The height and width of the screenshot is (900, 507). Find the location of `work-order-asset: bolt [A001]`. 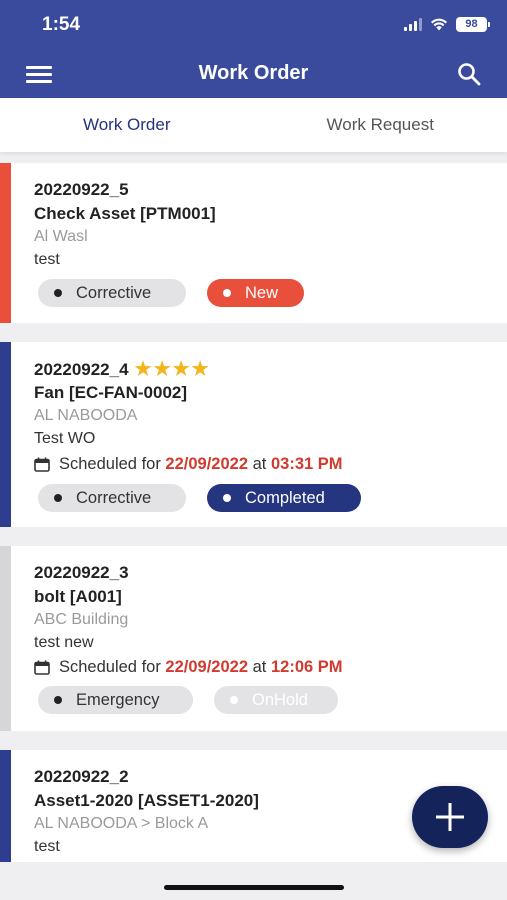

work-order-asset: bolt [A001] is located at coordinates (78, 596).